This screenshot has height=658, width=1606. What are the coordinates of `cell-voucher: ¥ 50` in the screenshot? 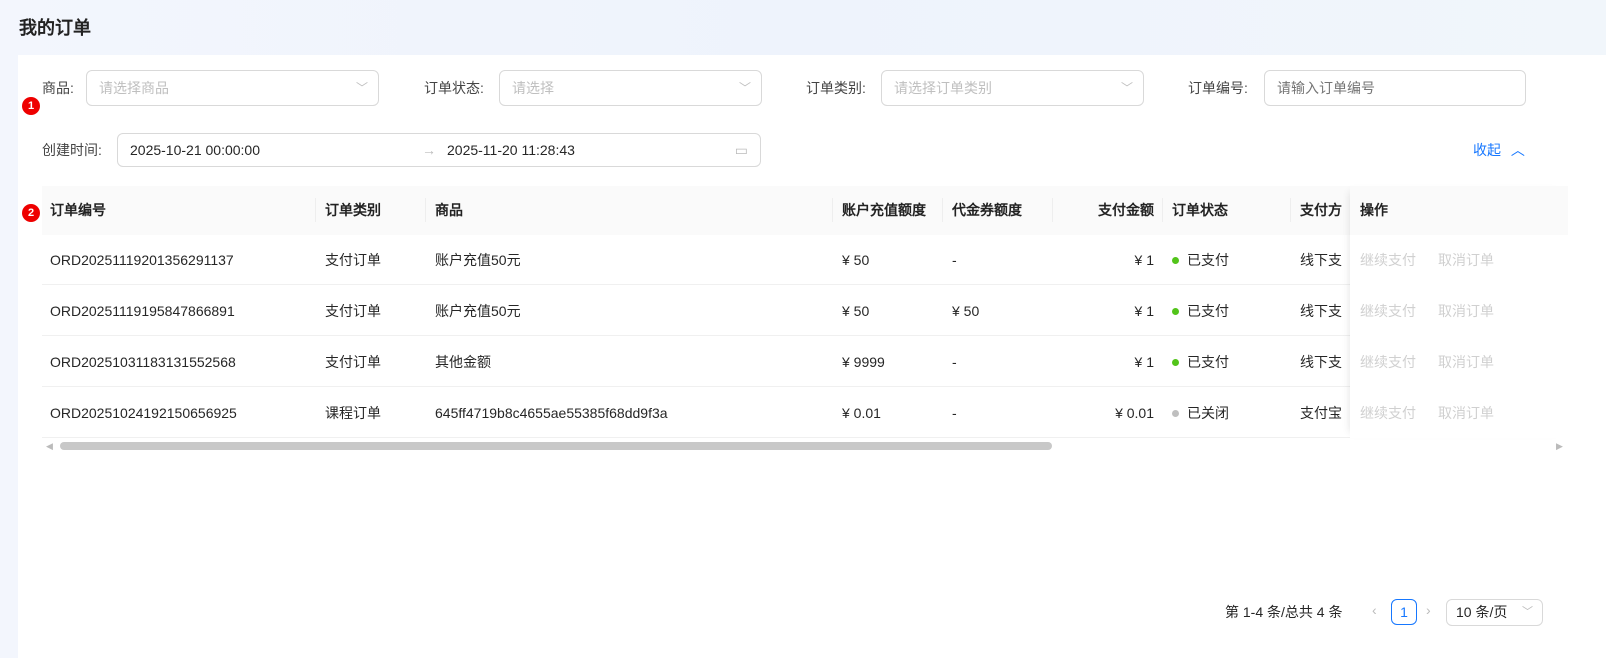 It's located at (966, 311).